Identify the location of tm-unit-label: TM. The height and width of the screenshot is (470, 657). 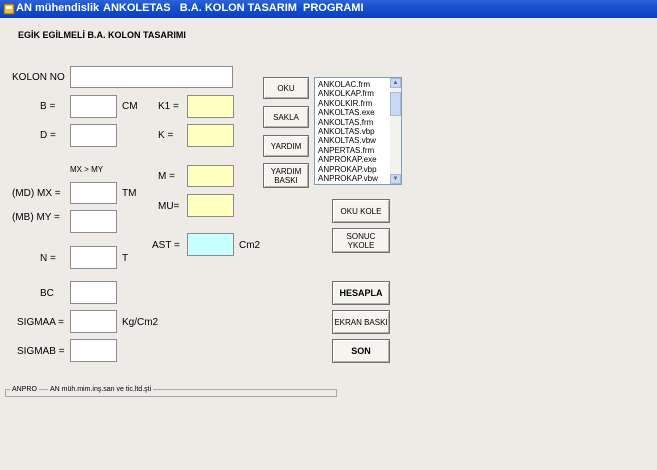
(129, 193).